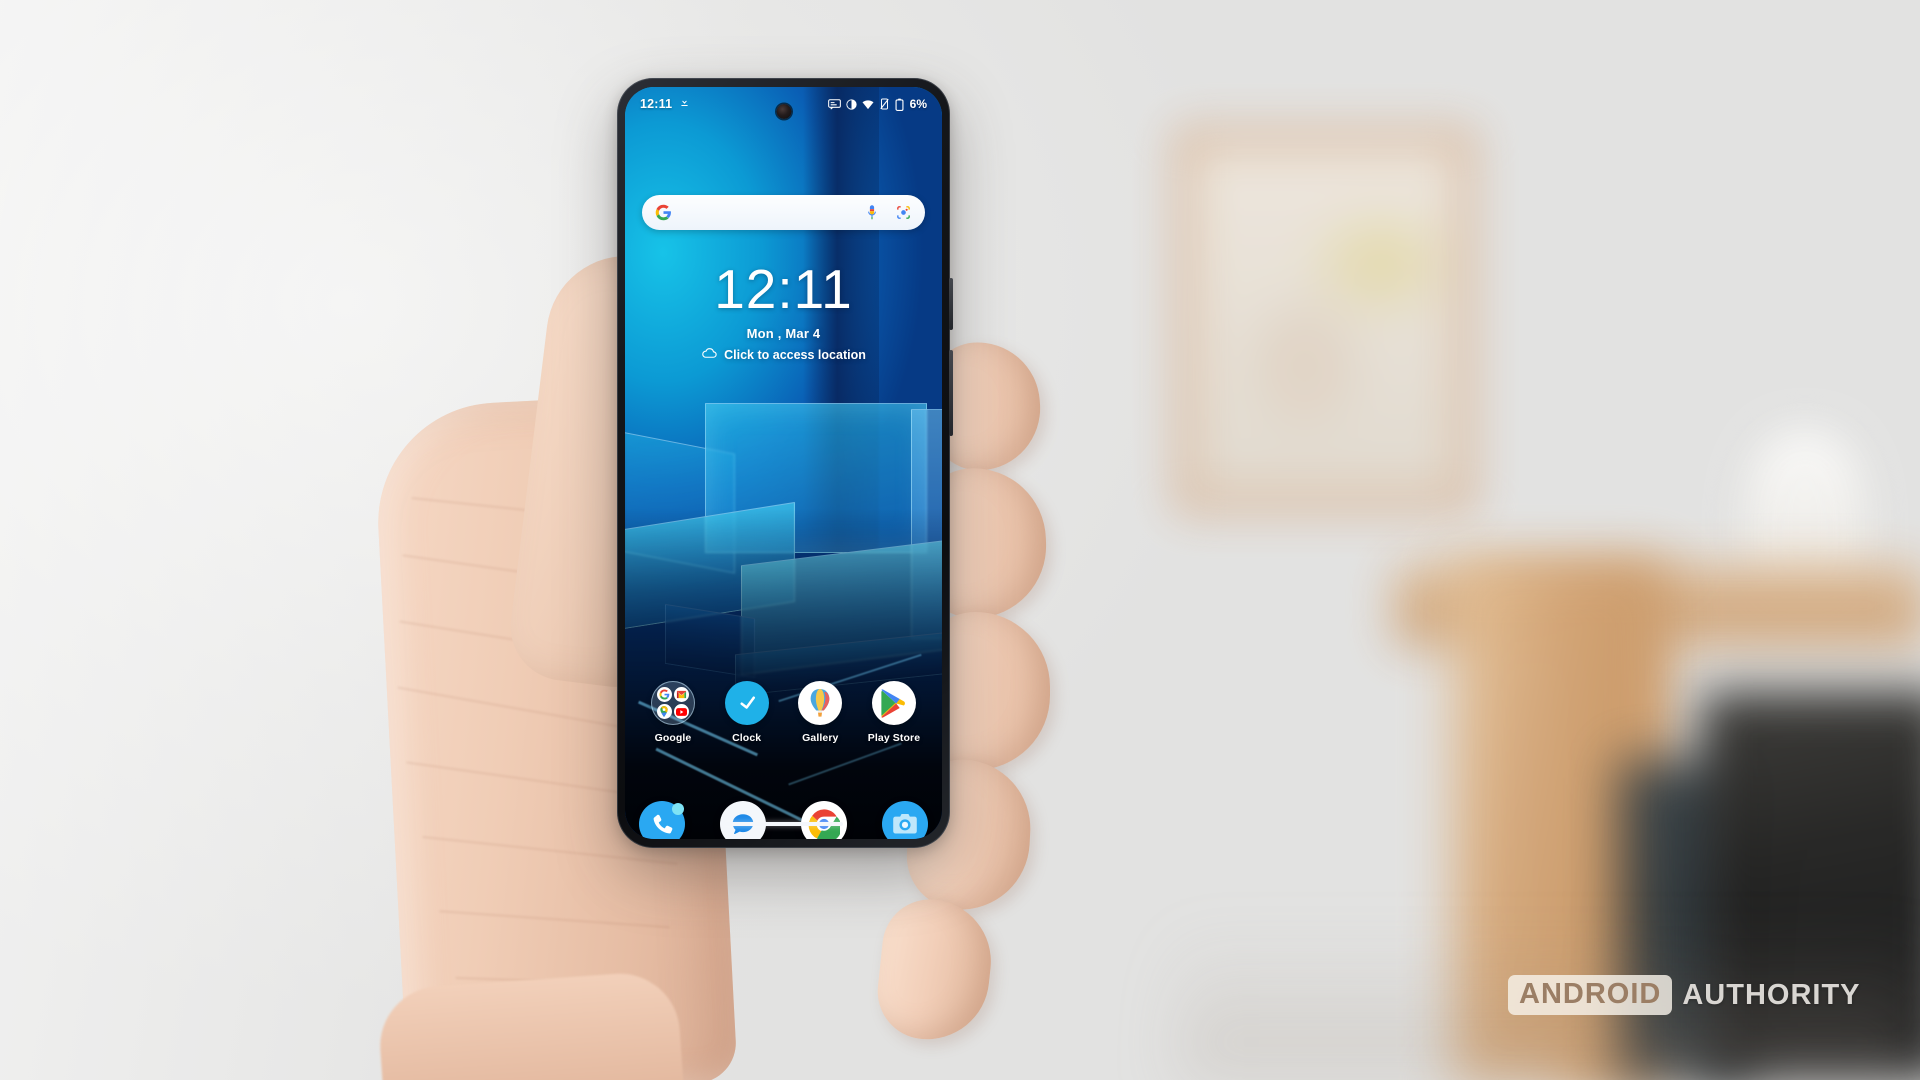 The height and width of the screenshot is (1080, 1920). What do you see at coordinates (877, 104) in the screenshot?
I see `status-bar-right: 6%` at bounding box center [877, 104].